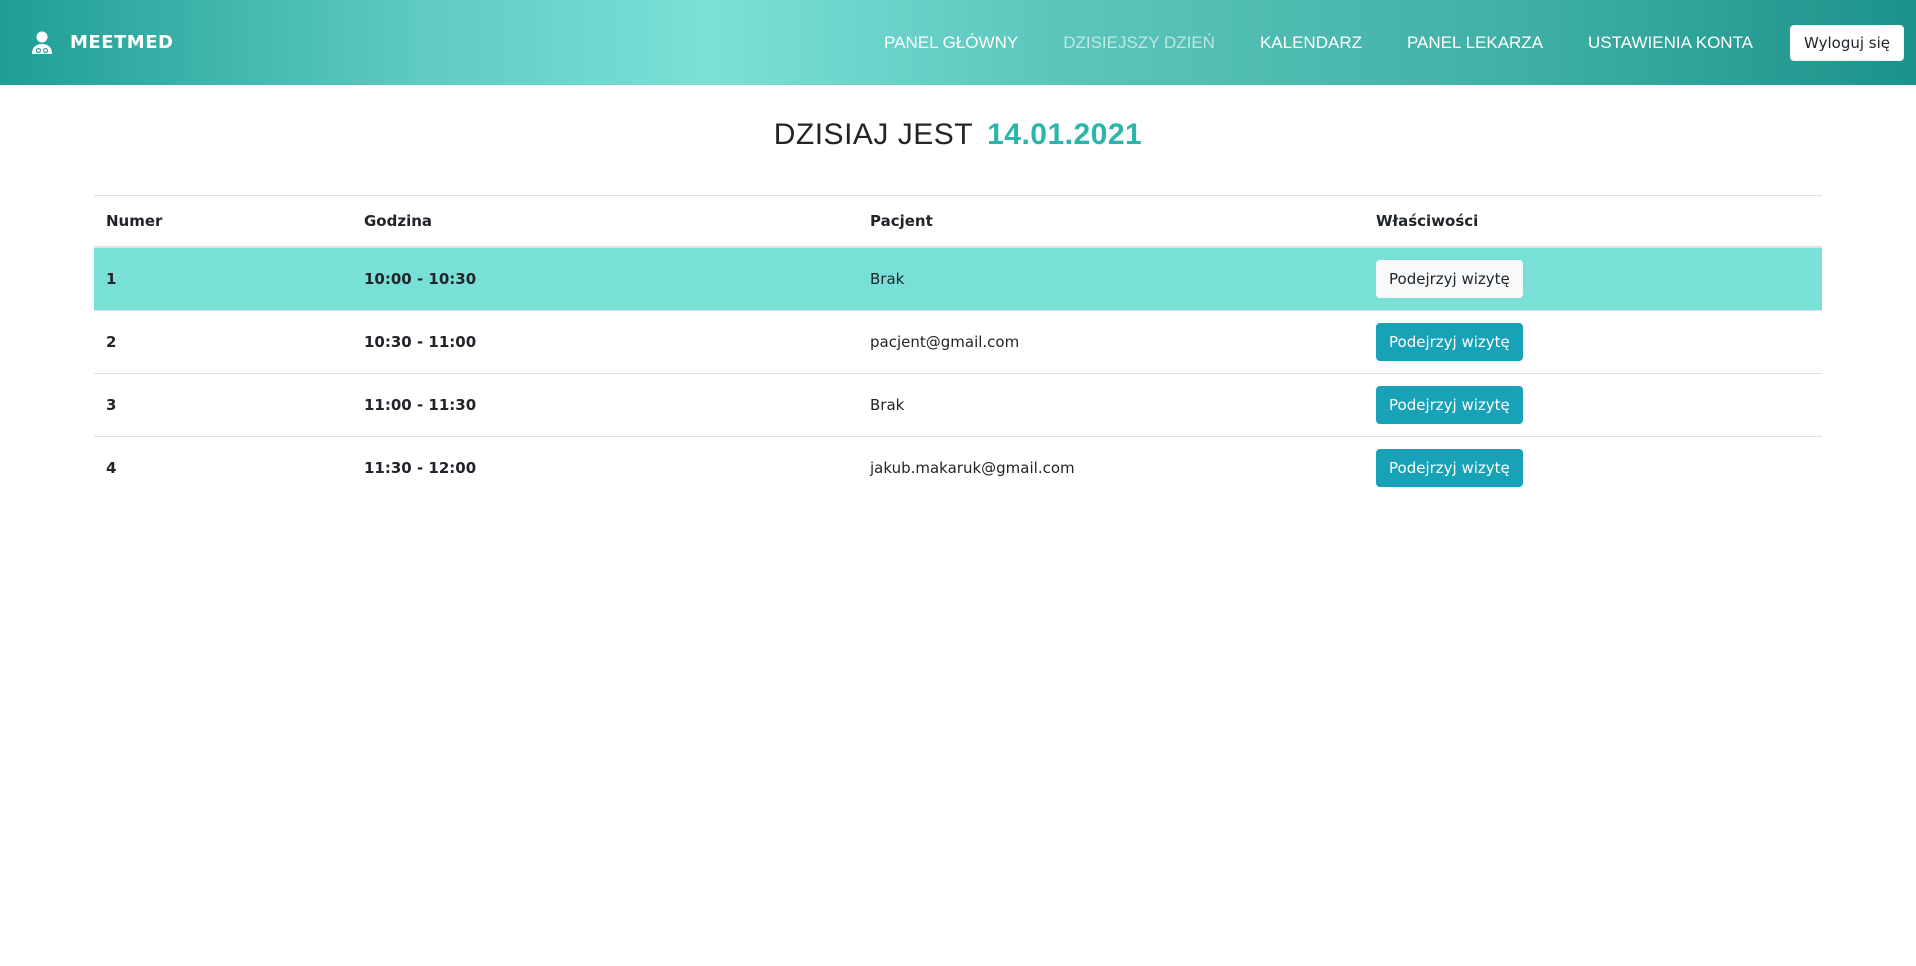 This screenshot has height=966, width=1916. I want to click on brand: MEETMED, so click(102, 42).